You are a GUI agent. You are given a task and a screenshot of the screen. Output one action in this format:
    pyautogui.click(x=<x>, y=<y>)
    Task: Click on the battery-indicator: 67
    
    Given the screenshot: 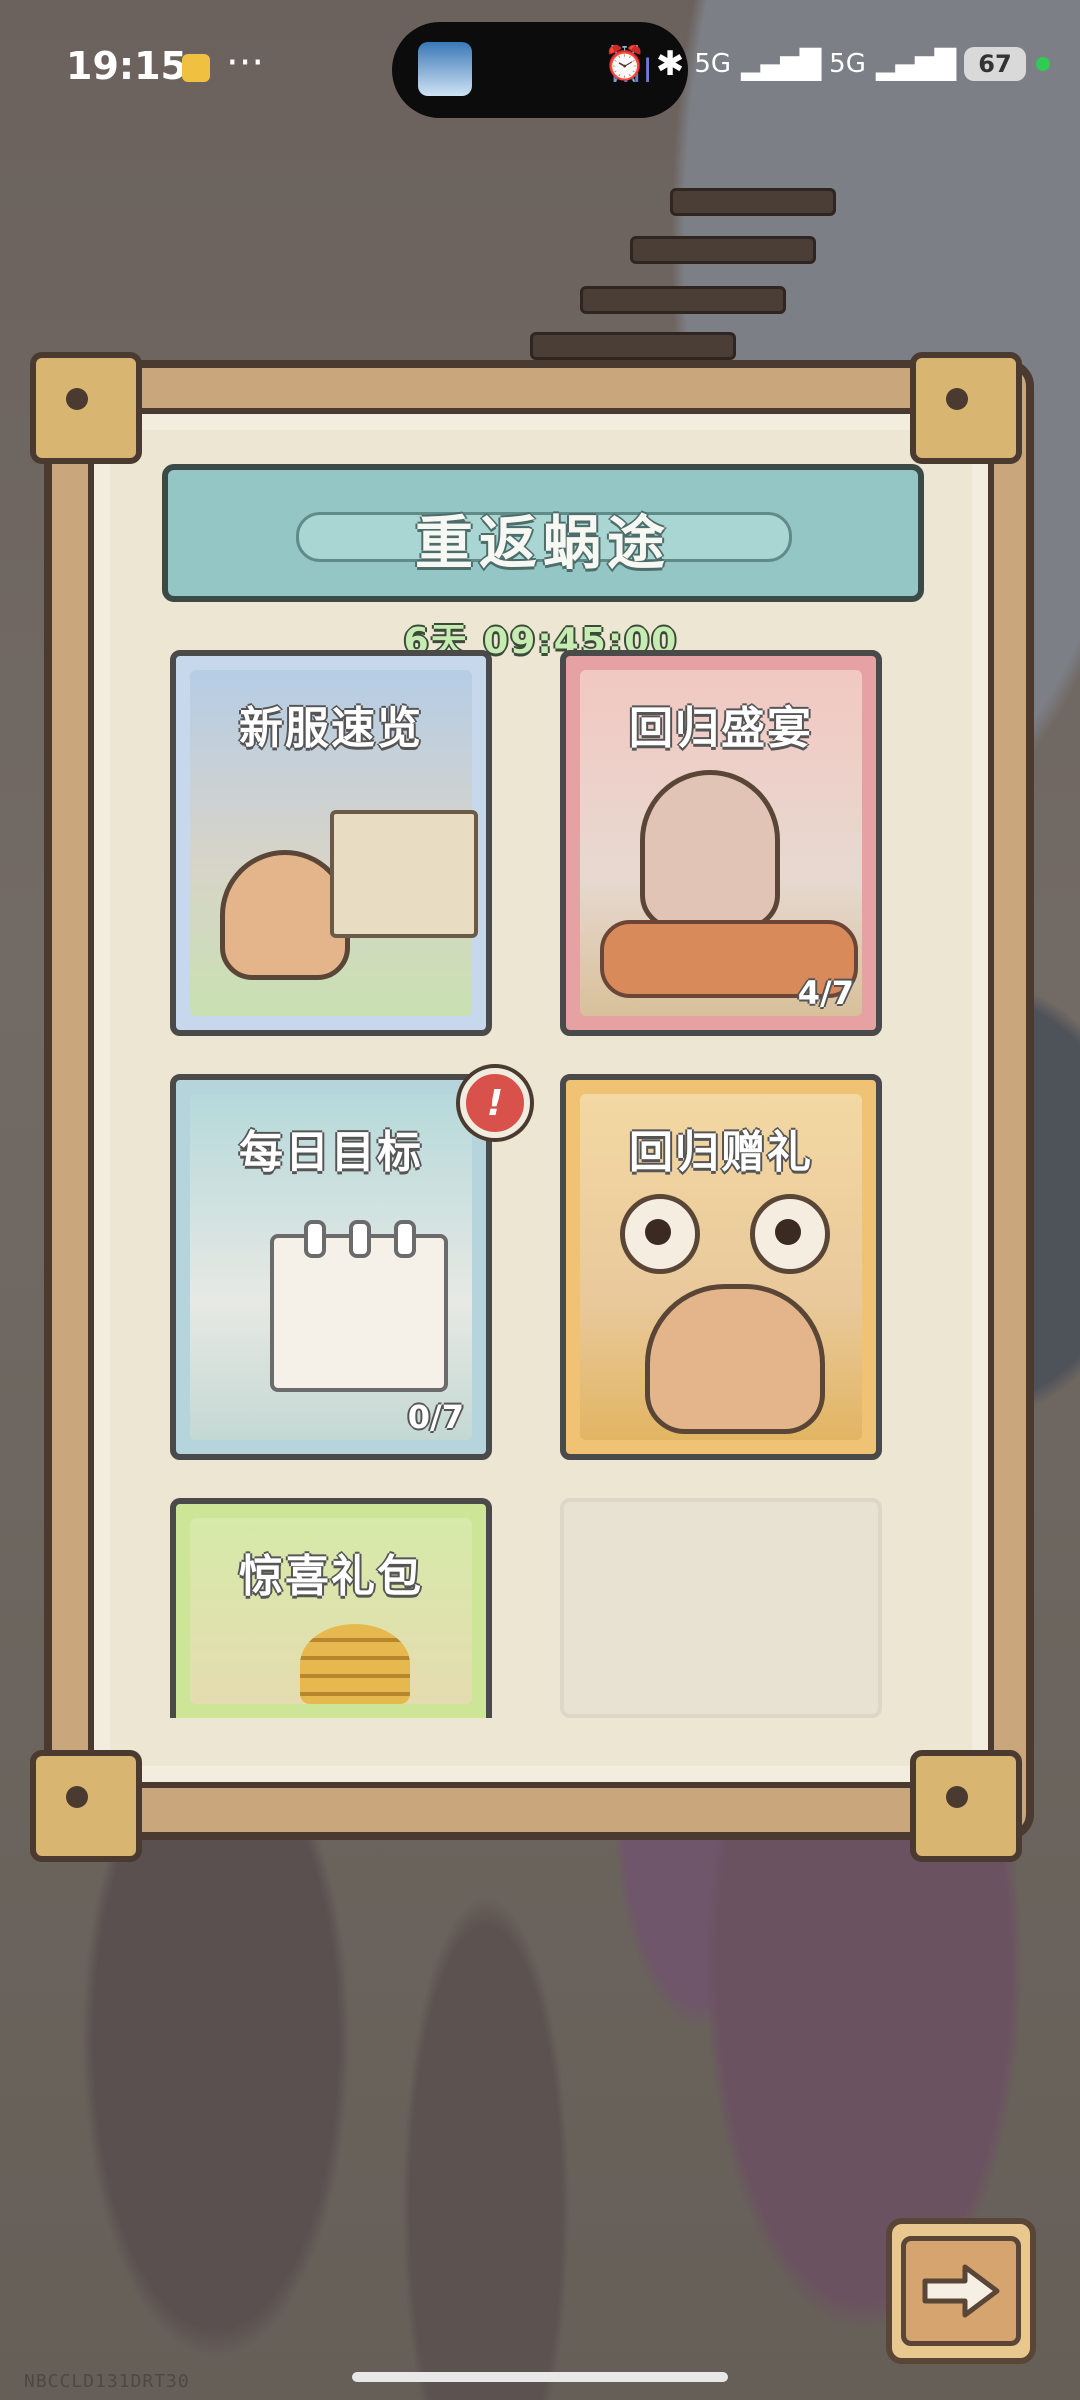 What is the action you would take?
    pyautogui.click(x=995, y=64)
    